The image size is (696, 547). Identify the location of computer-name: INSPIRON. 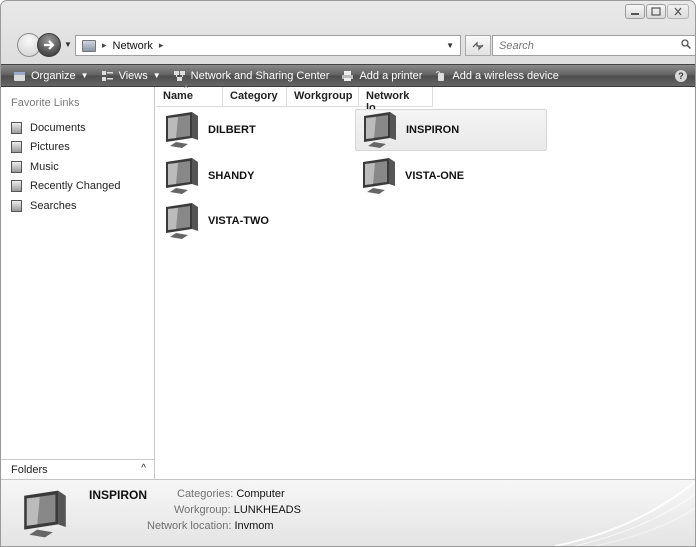
(433, 130).